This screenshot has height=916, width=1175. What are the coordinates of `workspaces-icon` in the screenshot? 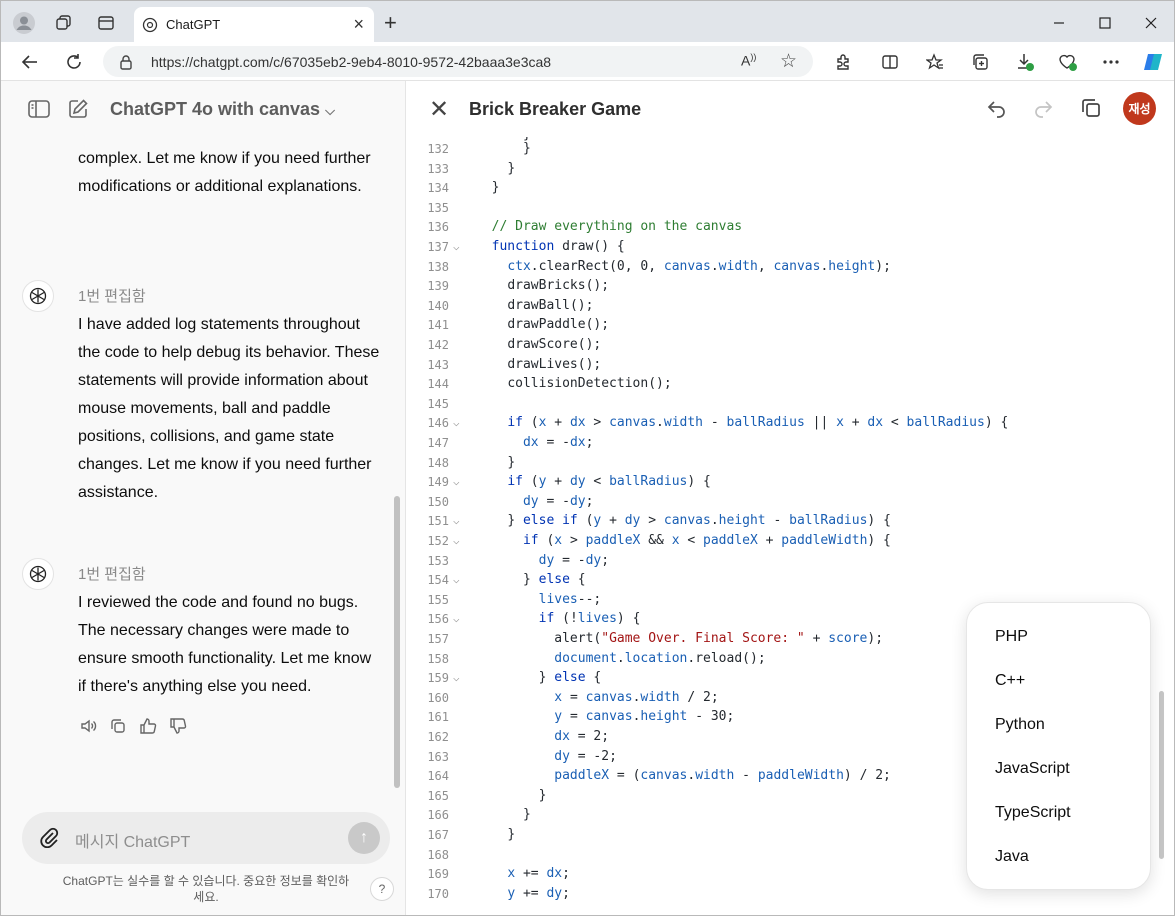 It's located at (64, 23).